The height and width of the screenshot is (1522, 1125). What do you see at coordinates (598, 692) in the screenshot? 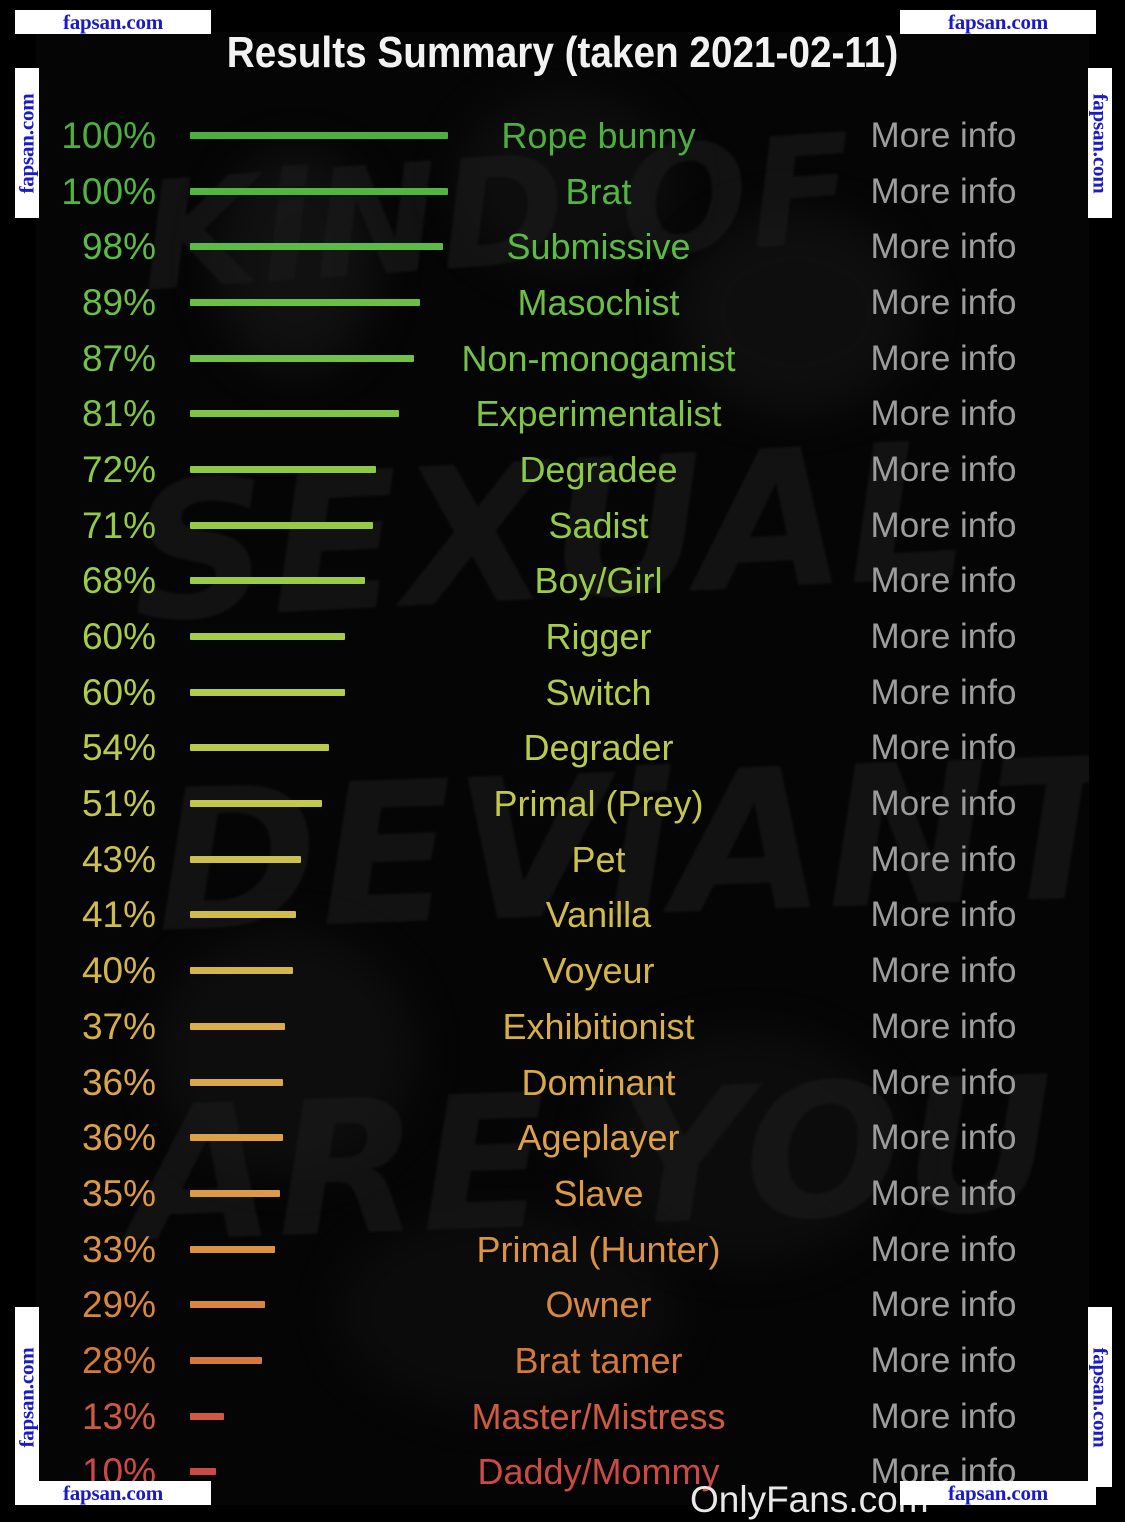
I see `result-label: Switch` at bounding box center [598, 692].